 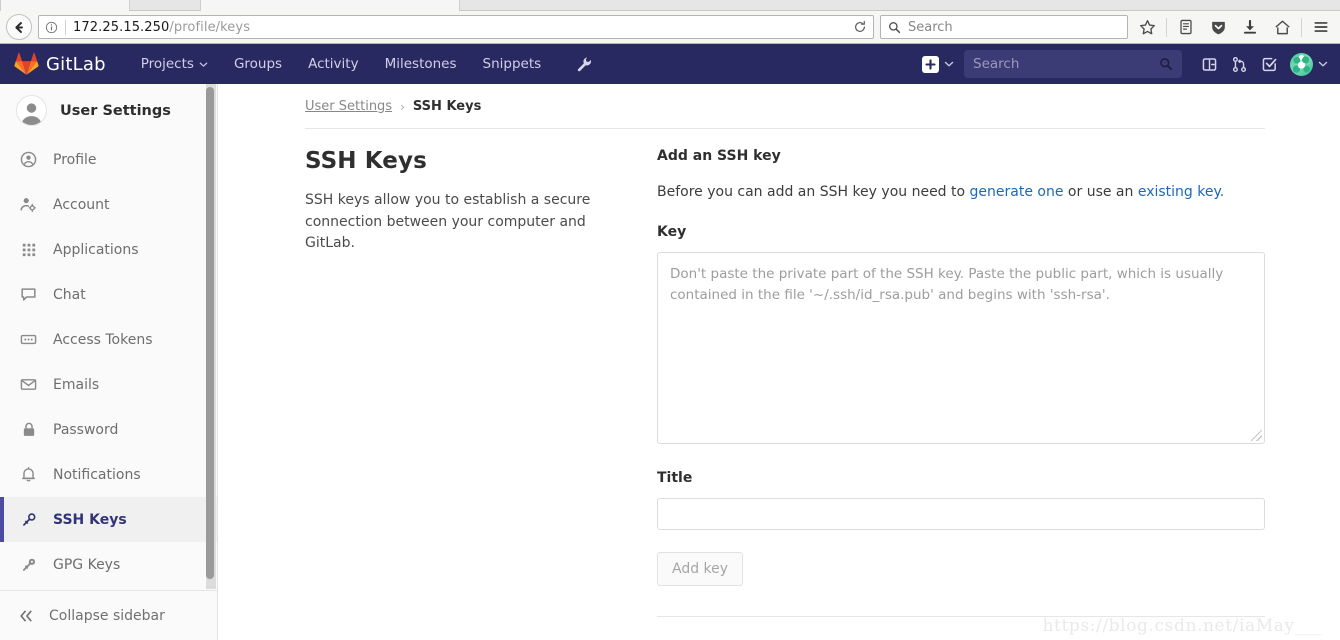 What do you see at coordinates (961, 348) in the screenshot?
I see `key-textarea` at bounding box center [961, 348].